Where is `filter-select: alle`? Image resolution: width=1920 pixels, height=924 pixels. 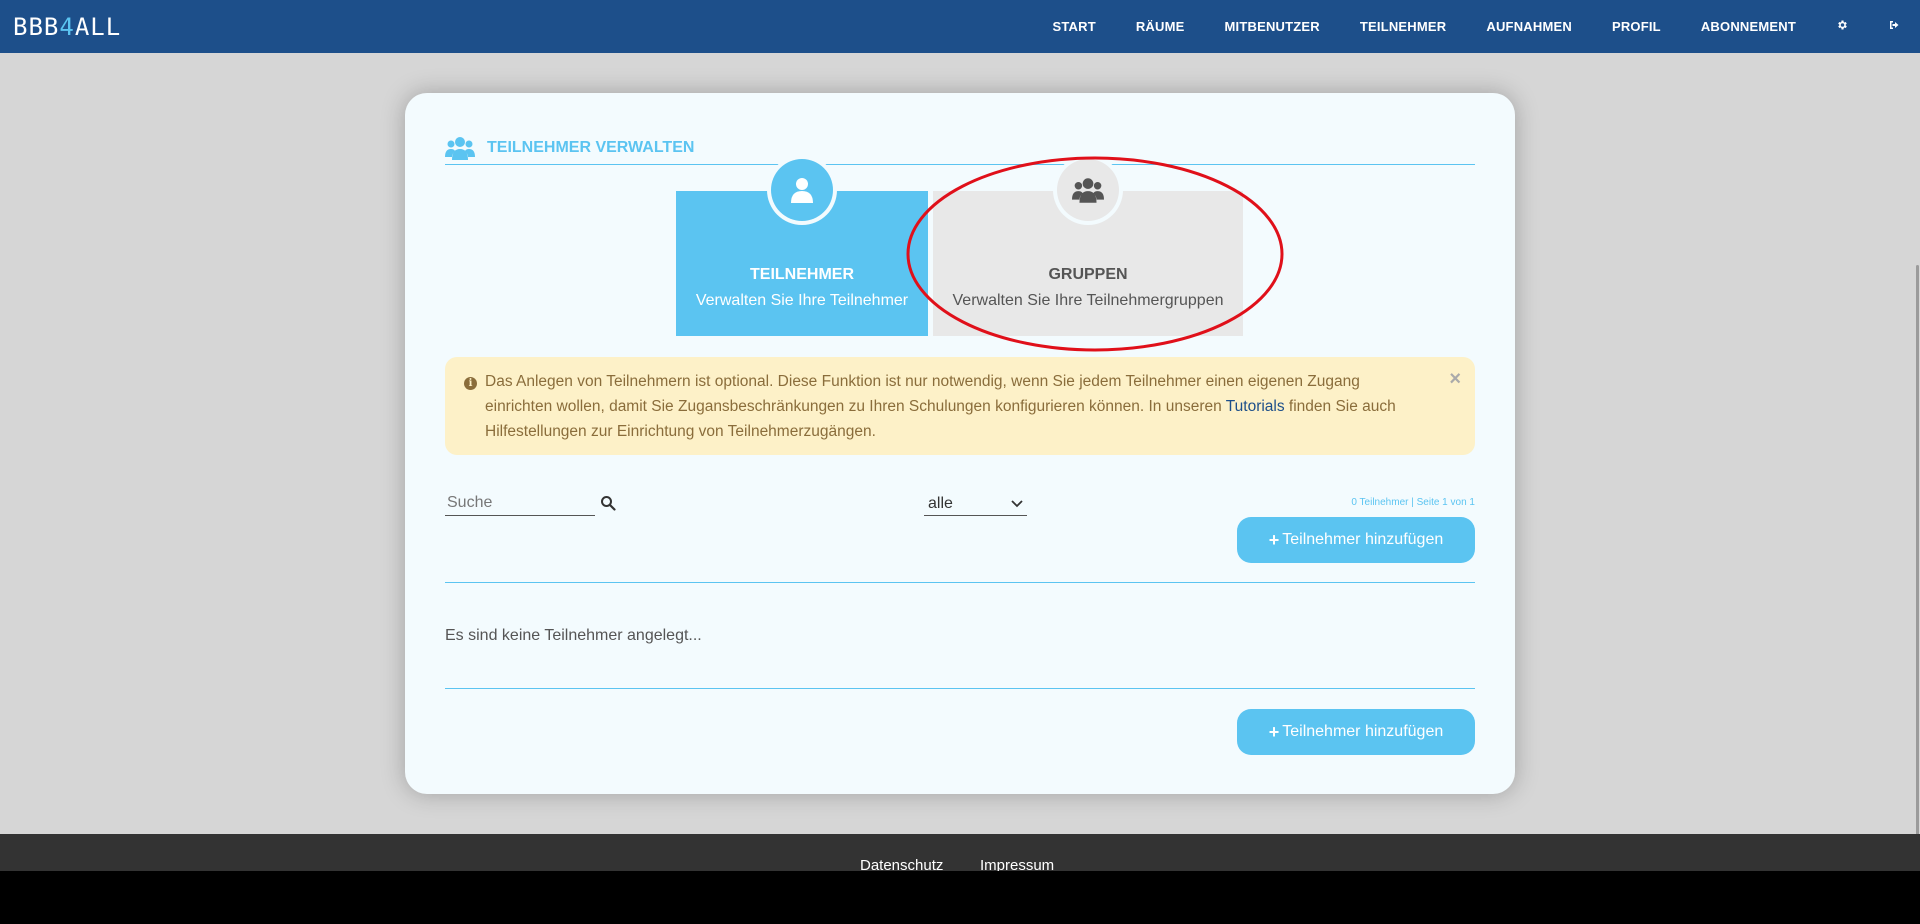
filter-select: alle is located at coordinates (975, 504).